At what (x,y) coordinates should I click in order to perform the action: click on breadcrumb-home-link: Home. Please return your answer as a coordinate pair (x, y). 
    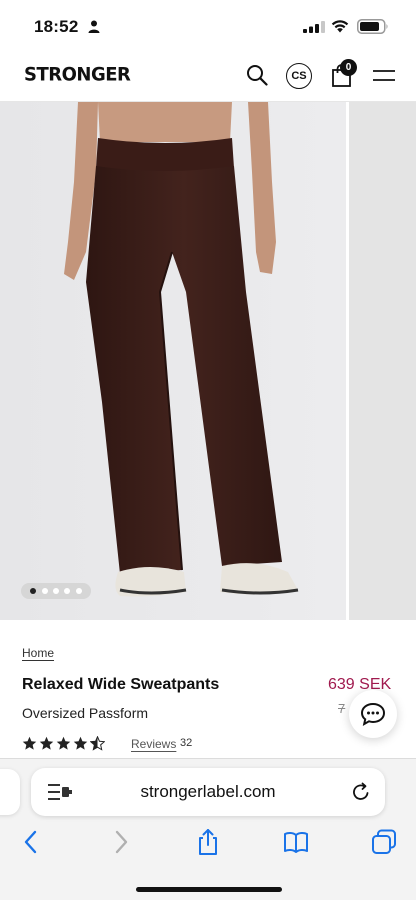
    Looking at the image, I should click on (38, 653).